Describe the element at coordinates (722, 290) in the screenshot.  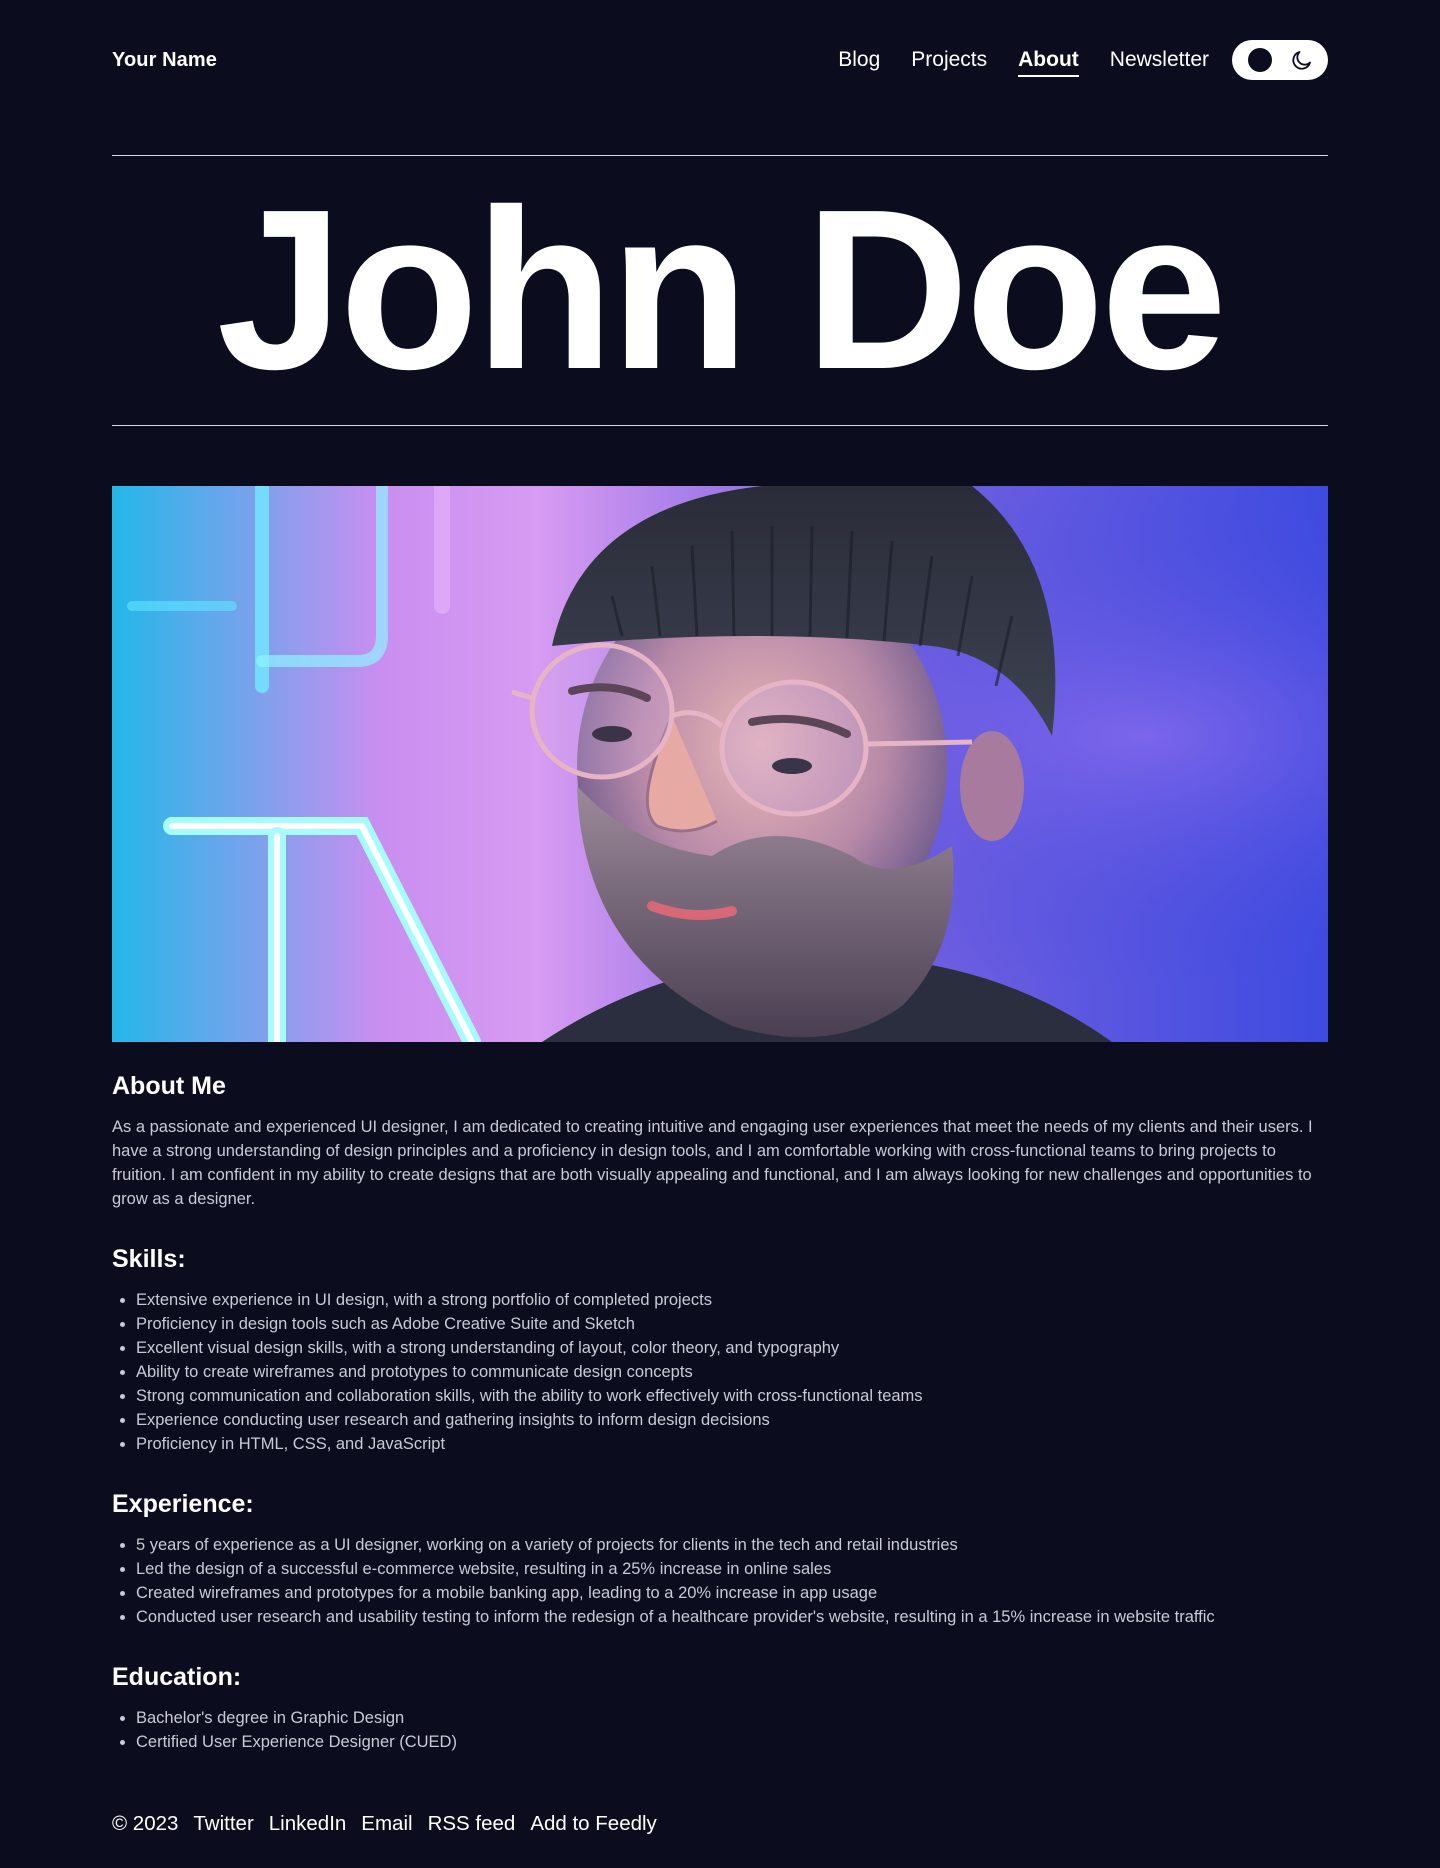
I see `hero-title: John Doe` at that location.